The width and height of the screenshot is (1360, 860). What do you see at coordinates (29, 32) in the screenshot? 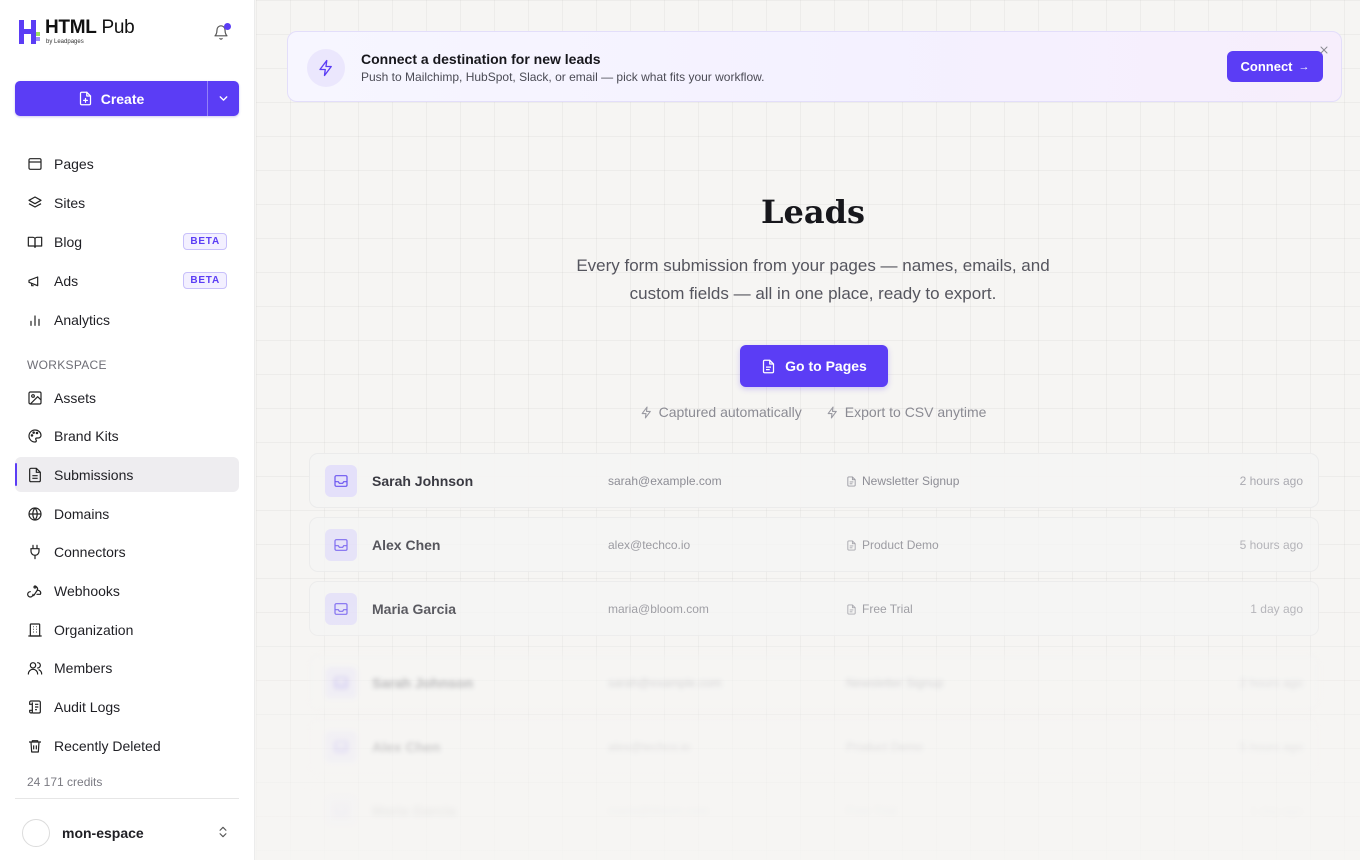
I see `logo-mark-icon` at bounding box center [29, 32].